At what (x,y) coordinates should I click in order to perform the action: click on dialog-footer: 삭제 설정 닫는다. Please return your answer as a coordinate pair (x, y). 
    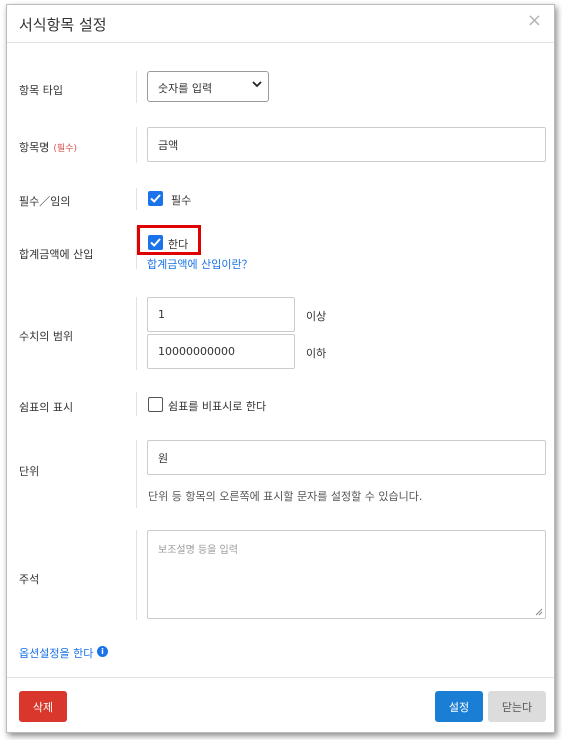
    Looking at the image, I should click on (280, 705).